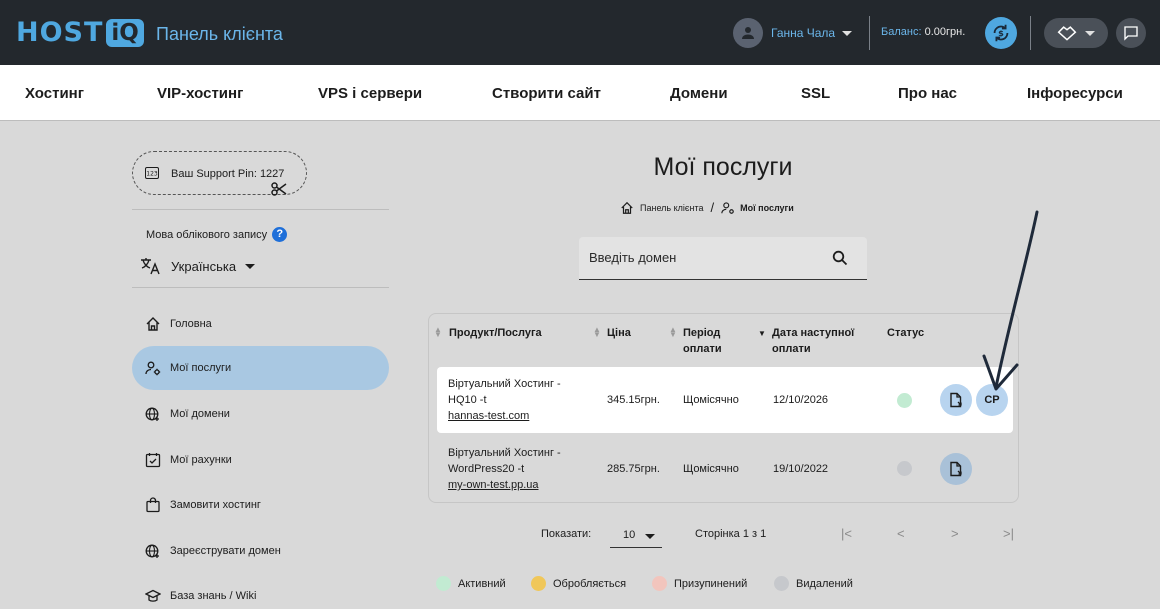  Describe the element at coordinates (493, 485) in the screenshot. I see `domain-link: my-own-test.pp.ua` at that location.